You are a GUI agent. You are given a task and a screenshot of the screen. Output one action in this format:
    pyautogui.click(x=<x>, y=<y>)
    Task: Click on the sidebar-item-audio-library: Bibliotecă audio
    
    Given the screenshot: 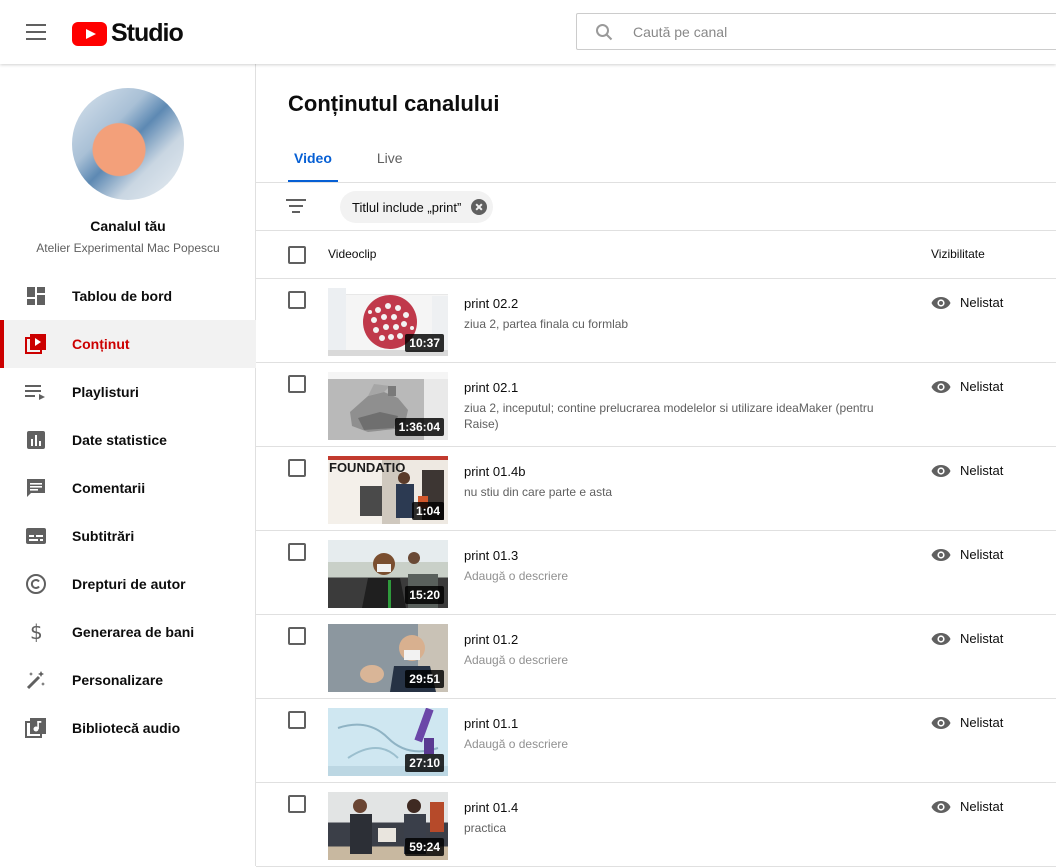 What is the action you would take?
    pyautogui.click(x=128, y=728)
    